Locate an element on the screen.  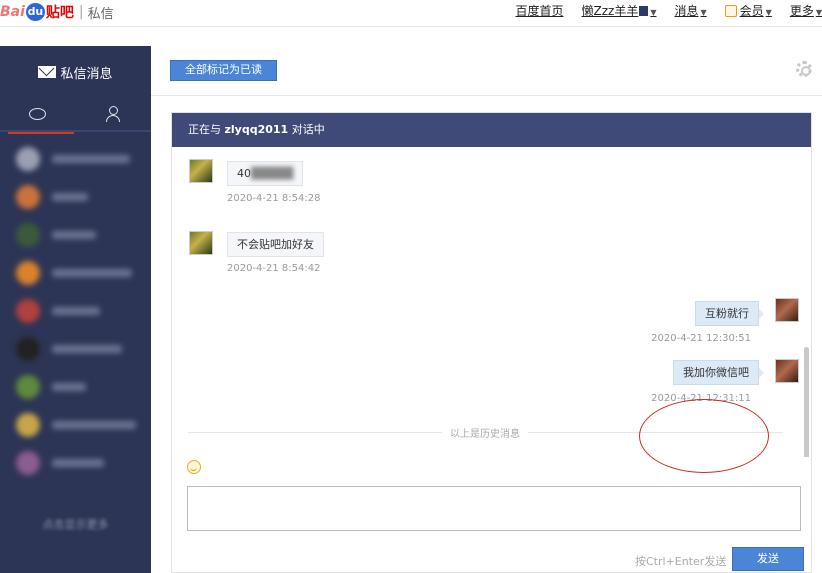
message-time: 2020-4-21 12:30:51 is located at coordinates (701, 338).